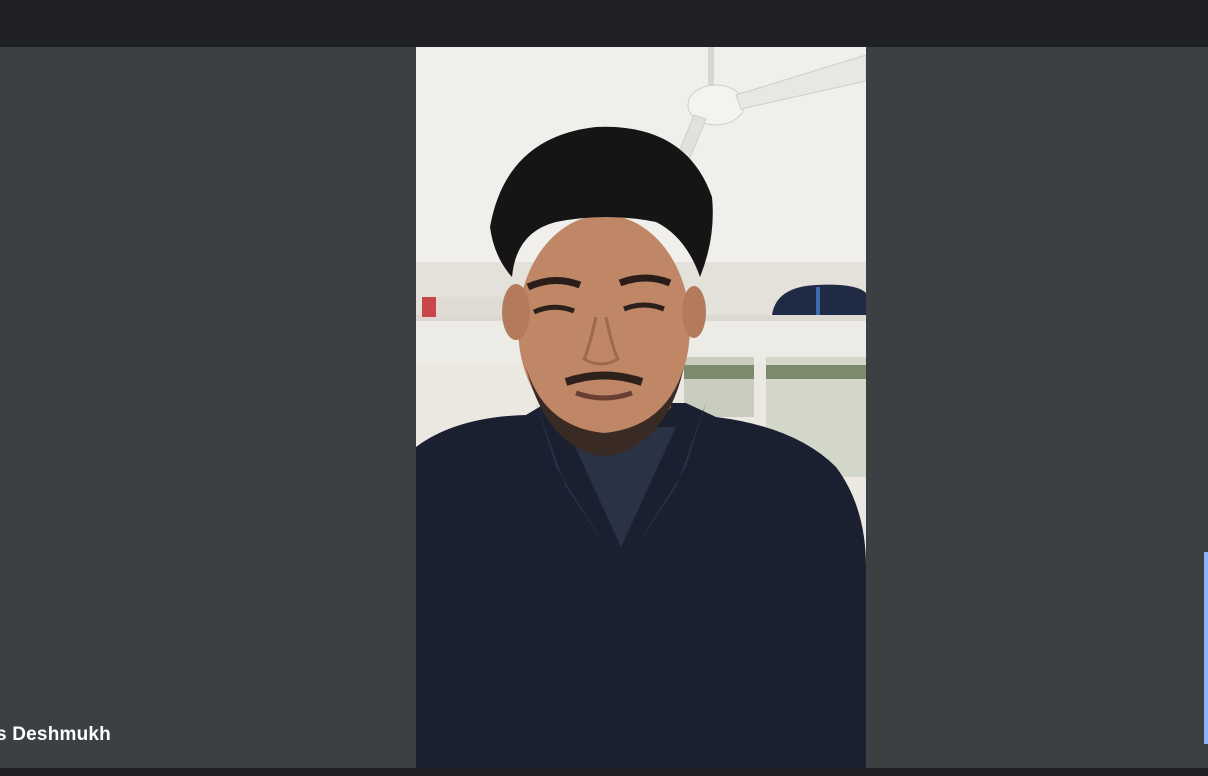 Image resolution: width=1208 pixels, height=776 pixels. I want to click on side-panel-edge, so click(1206, 648).